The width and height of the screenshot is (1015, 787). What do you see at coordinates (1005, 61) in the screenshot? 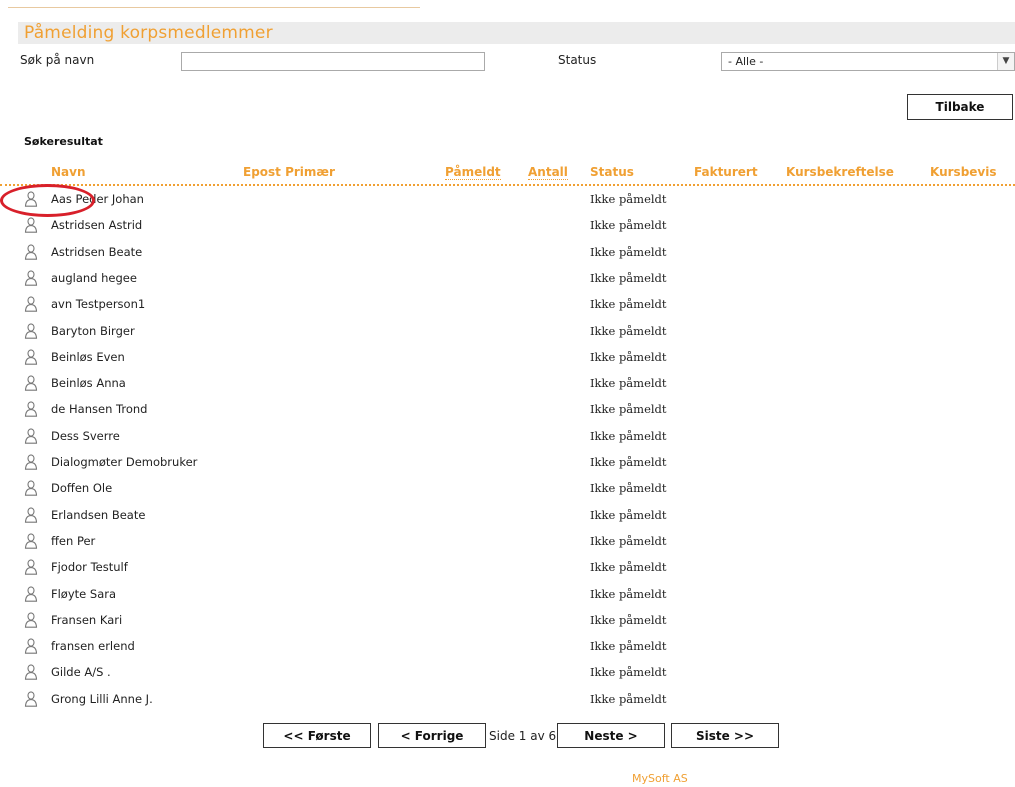
I see `chevron-down-icon: ▼` at bounding box center [1005, 61].